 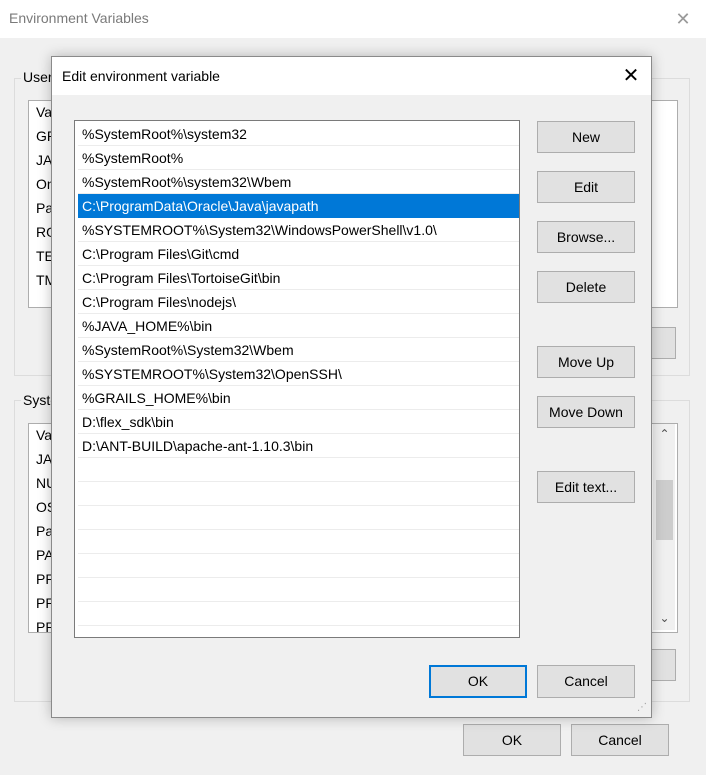 What do you see at coordinates (351, 76) in the screenshot?
I see `dialog-title-bar: Edit environment variable ✕` at bounding box center [351, 76].